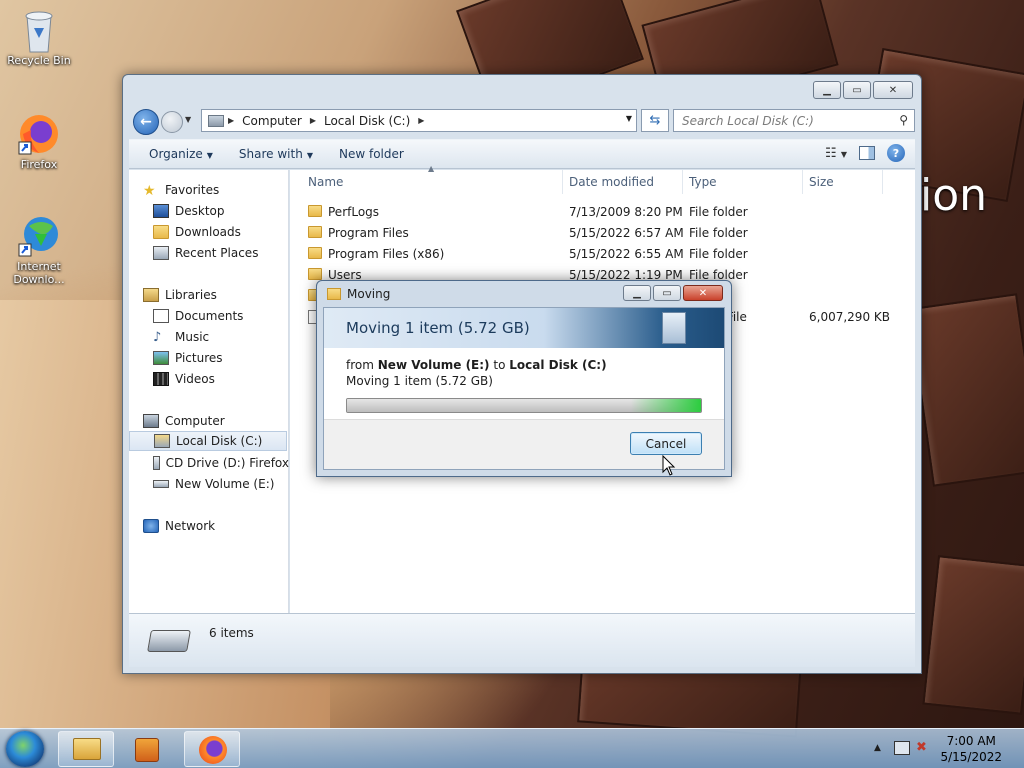 Image resolution: width=1024 pixels, height=768 pixels. I want to click on minimize-button: ▁, so click(827, 90).